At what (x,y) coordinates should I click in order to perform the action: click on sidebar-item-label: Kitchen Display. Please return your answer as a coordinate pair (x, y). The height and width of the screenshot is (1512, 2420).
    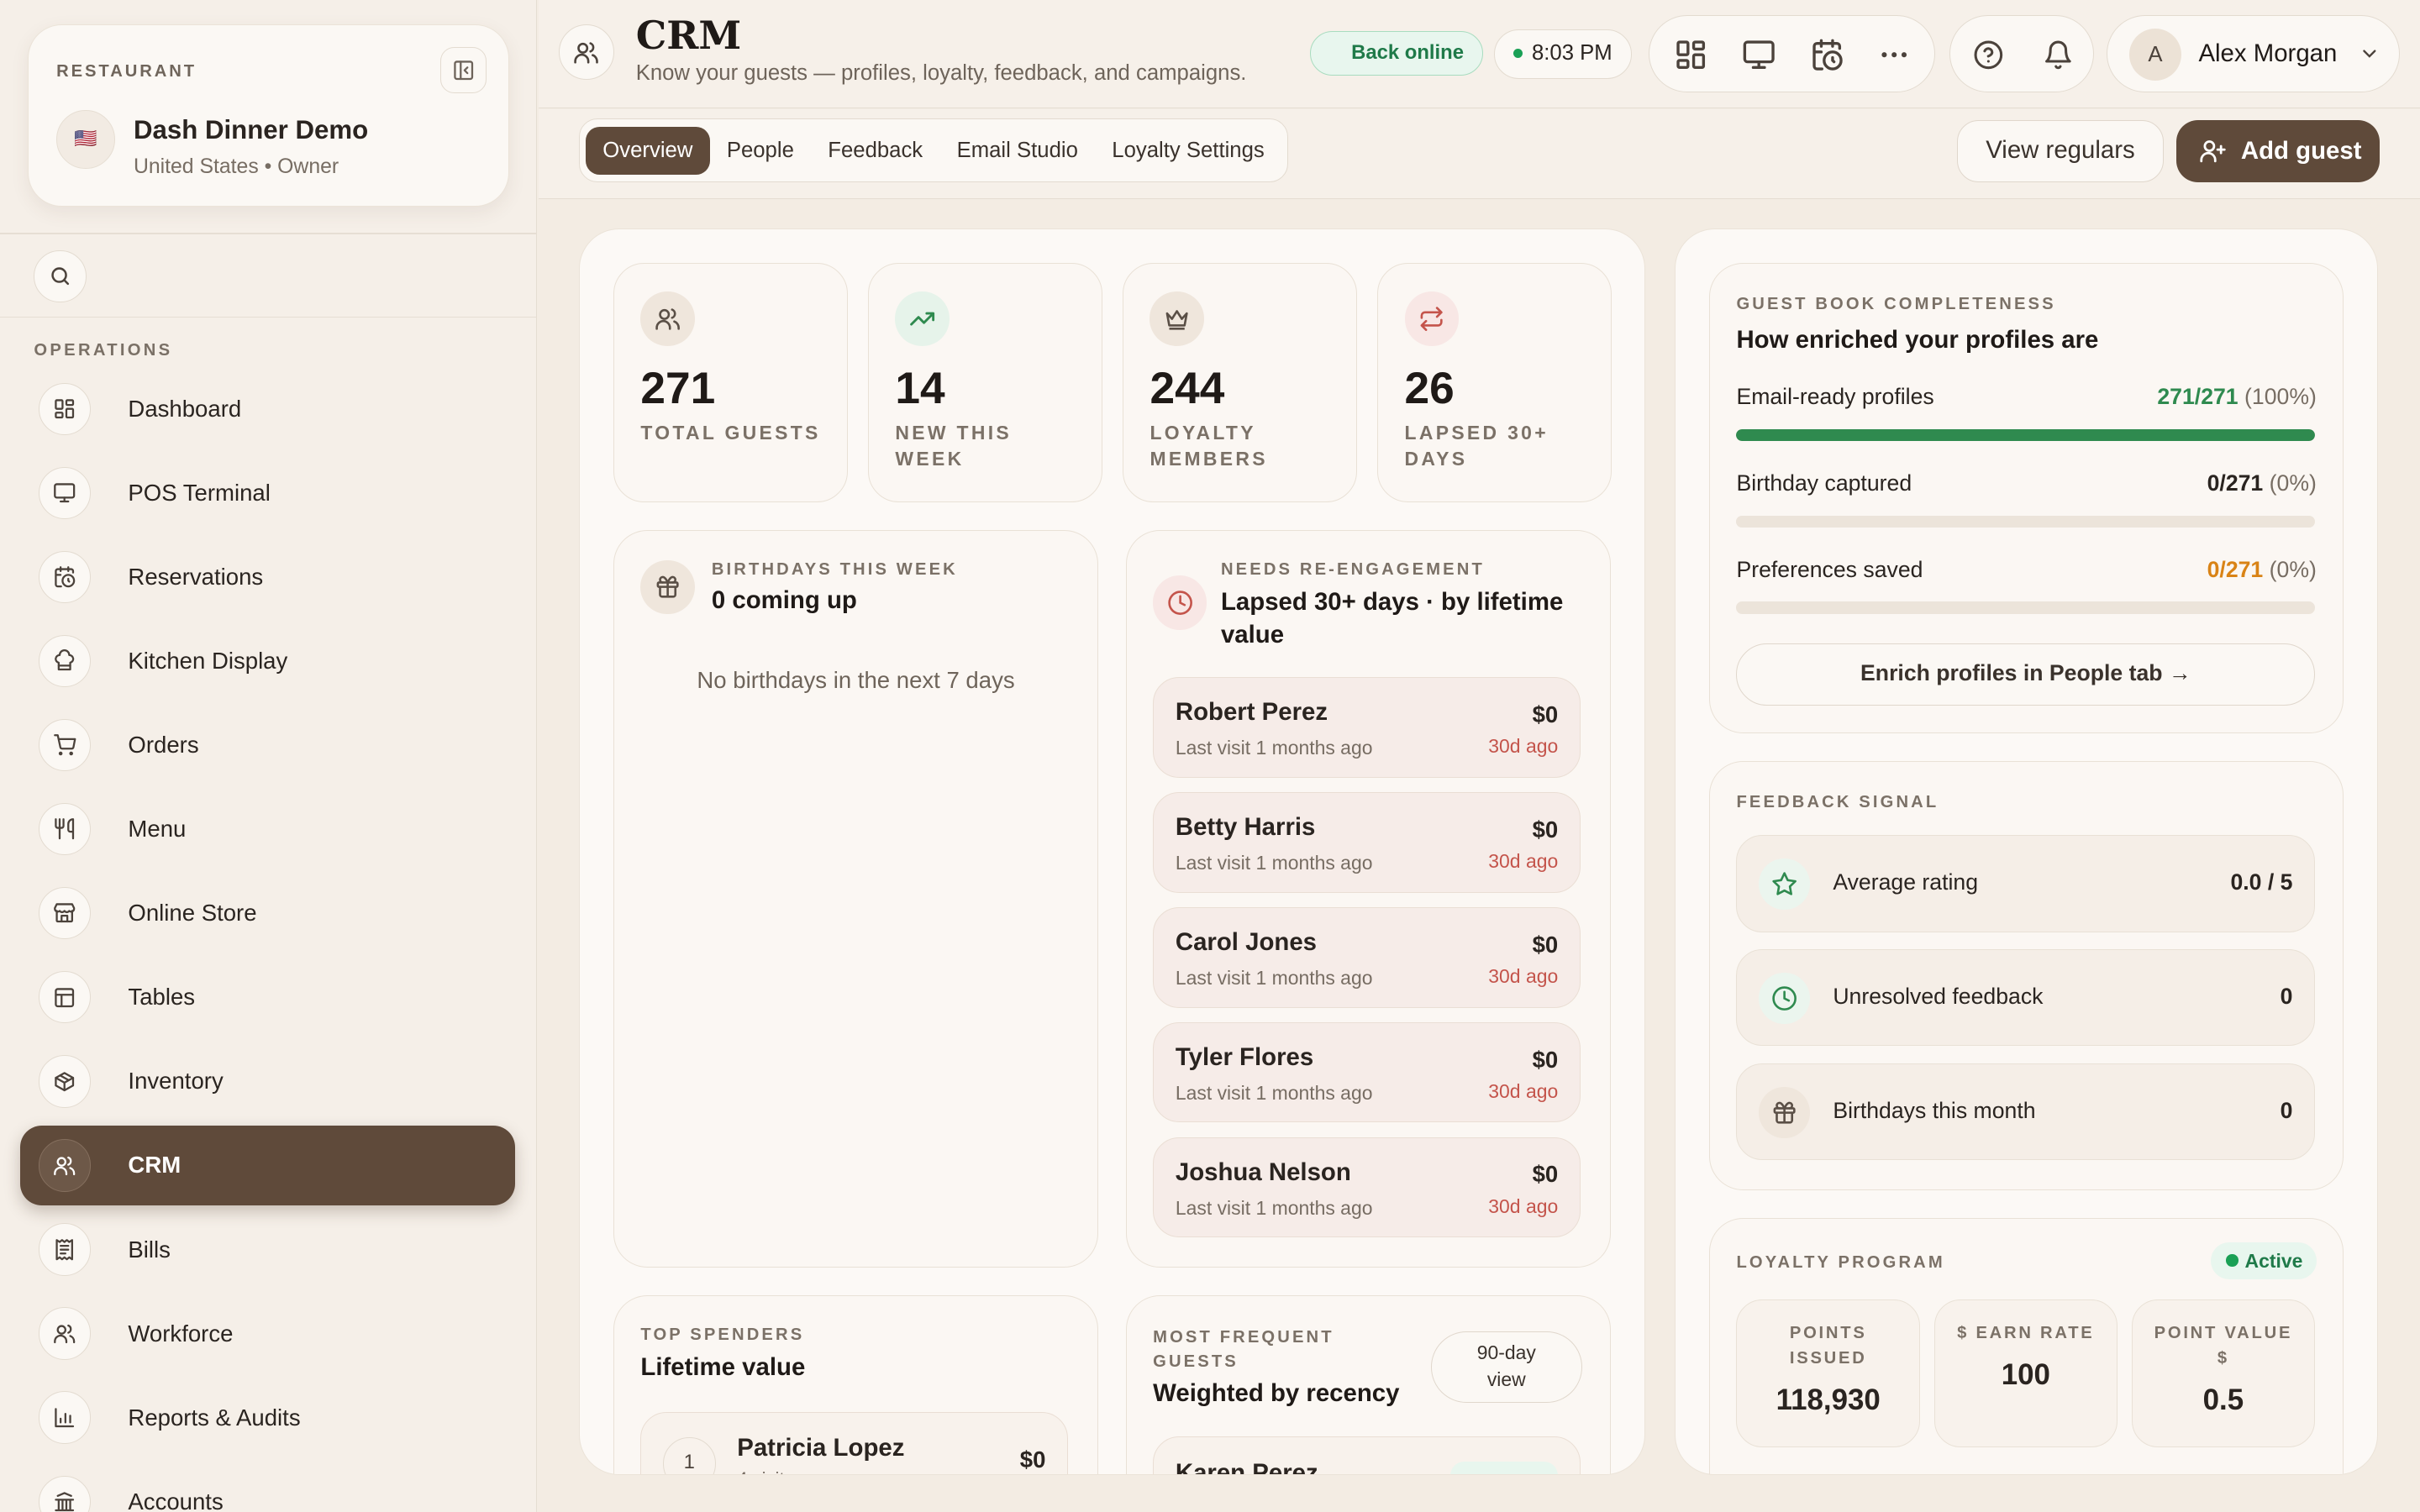
    Looking at the image, I should click on (208, 660).